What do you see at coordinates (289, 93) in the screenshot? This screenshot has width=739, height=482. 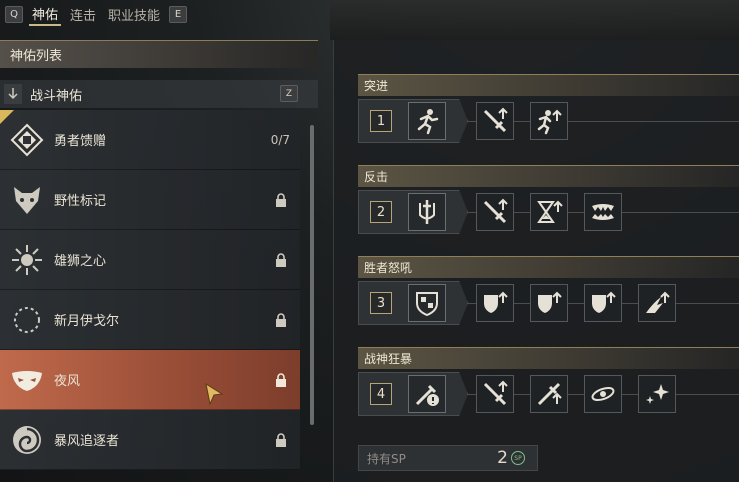 I see `category-toggle-key: Z` at bounding box center [289, 93].